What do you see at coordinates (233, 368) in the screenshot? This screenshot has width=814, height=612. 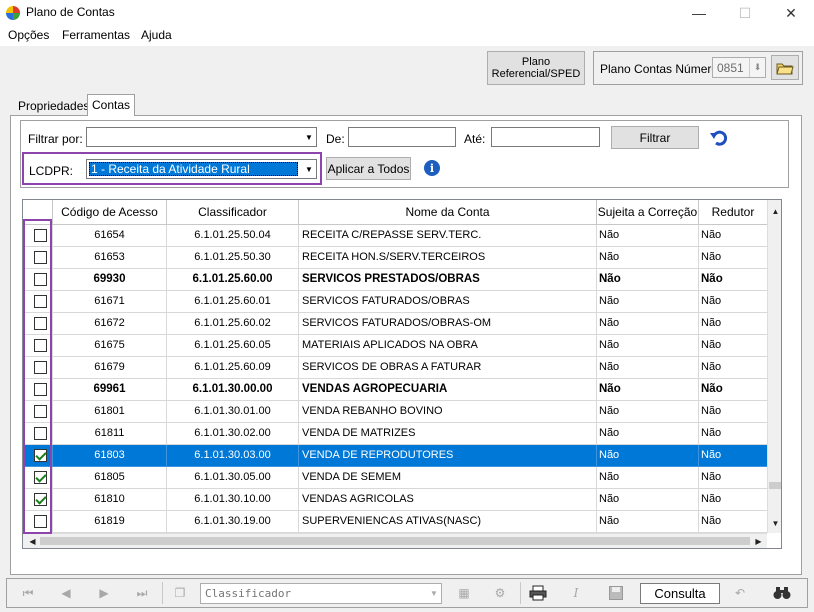 I see `classificador-cell: 6.1.01.25.60.09` at bounding box center [233, 368].